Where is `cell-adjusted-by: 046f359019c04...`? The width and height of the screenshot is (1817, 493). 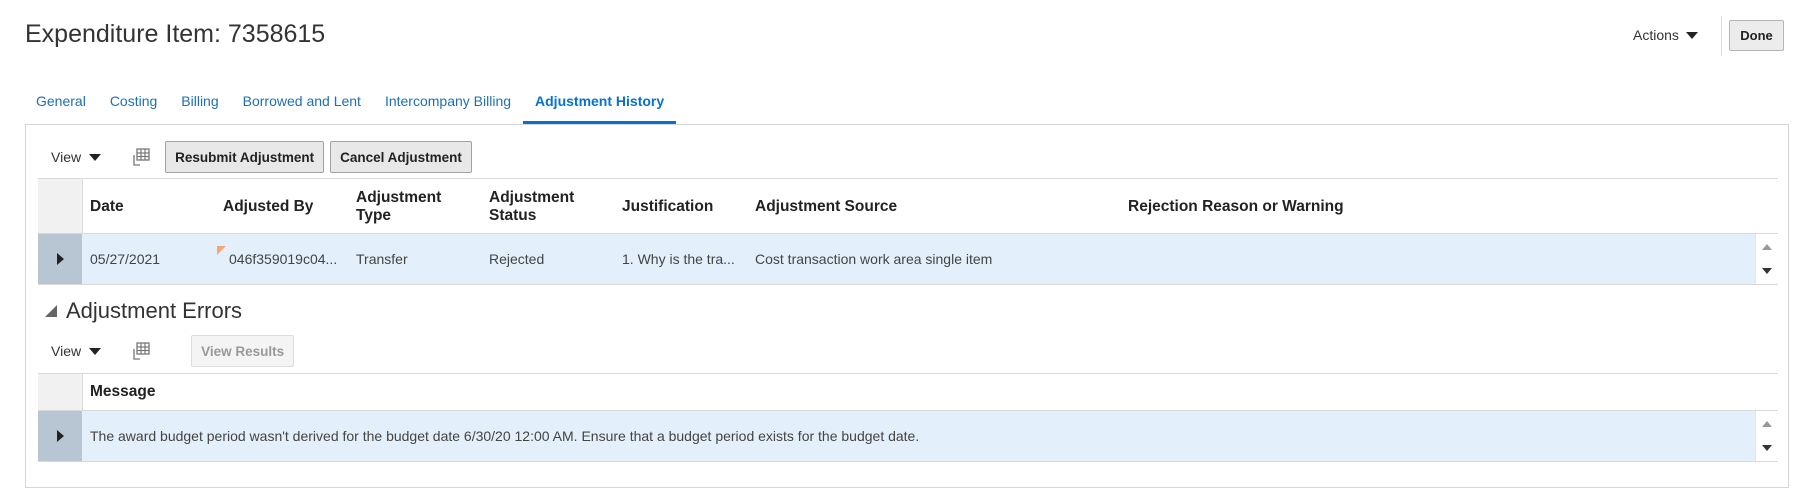 cell-adjusted-by: 046f359019c04... is located at coordinates (288, 259).